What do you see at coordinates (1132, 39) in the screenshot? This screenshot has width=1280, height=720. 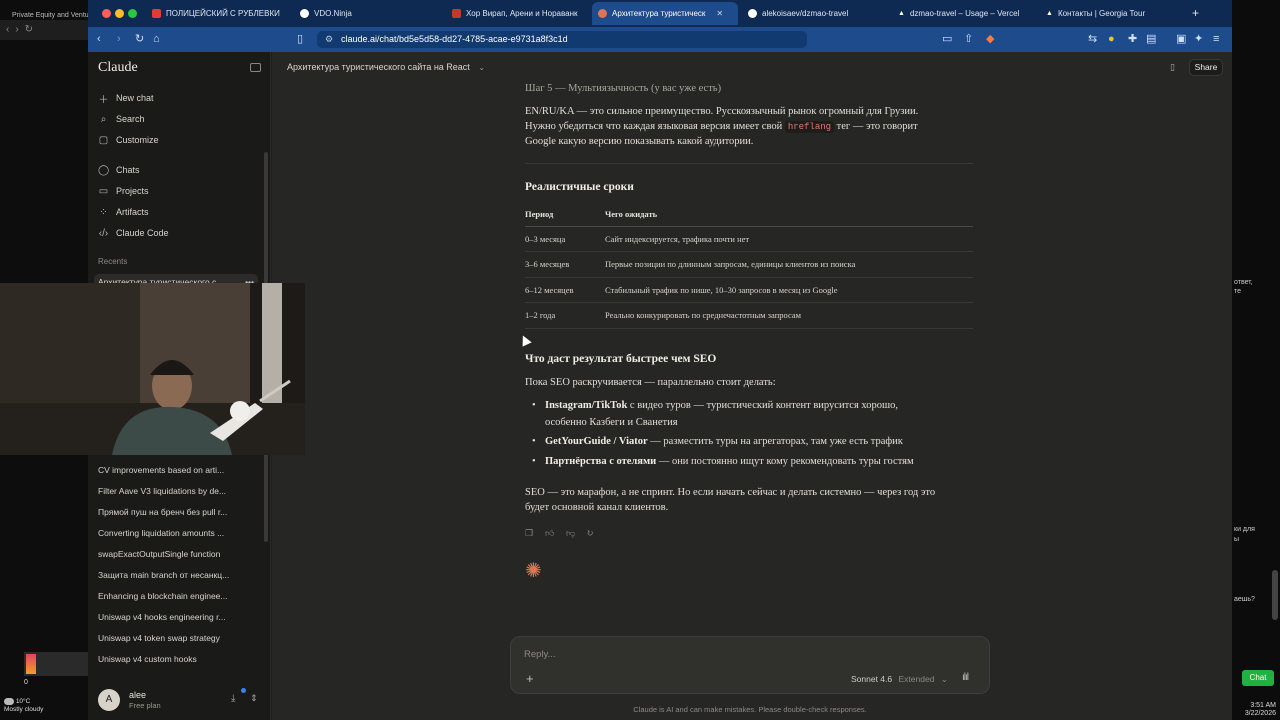 I see `extensions-icon: ✚` at bounding box center [1132, 39].